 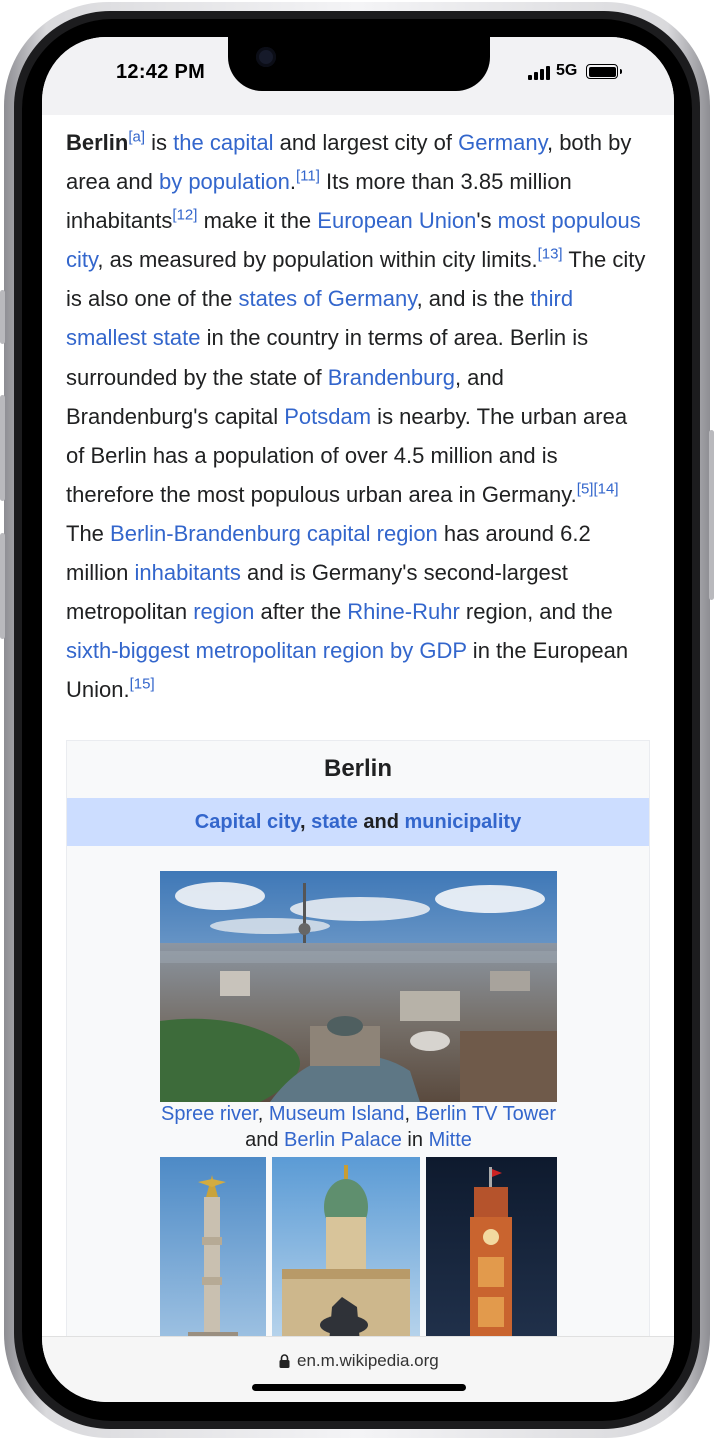 I want to click on link-state: state, so click(x=334, y=822).